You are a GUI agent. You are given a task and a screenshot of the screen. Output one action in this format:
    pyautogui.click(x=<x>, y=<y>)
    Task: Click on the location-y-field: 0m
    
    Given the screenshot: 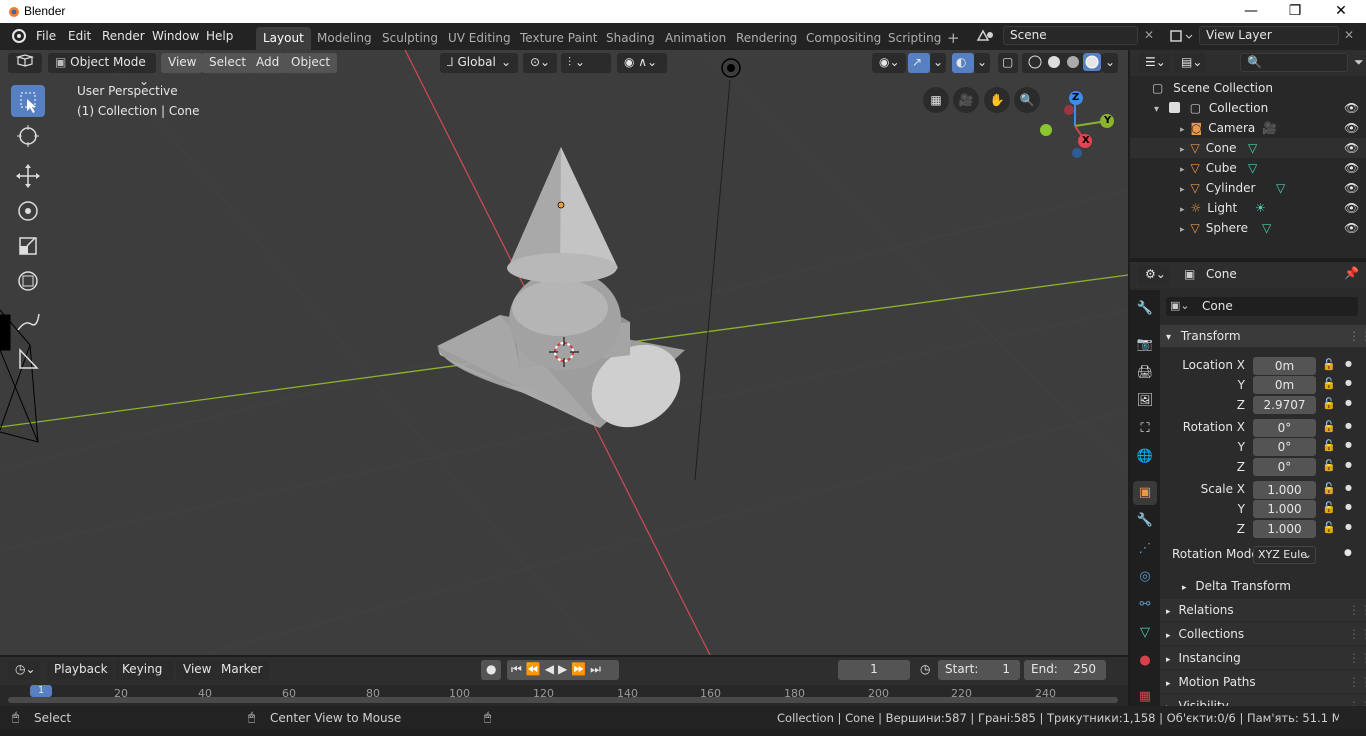 What is the action you would take?
    pyautogui.click(x=1284, y=385)
    